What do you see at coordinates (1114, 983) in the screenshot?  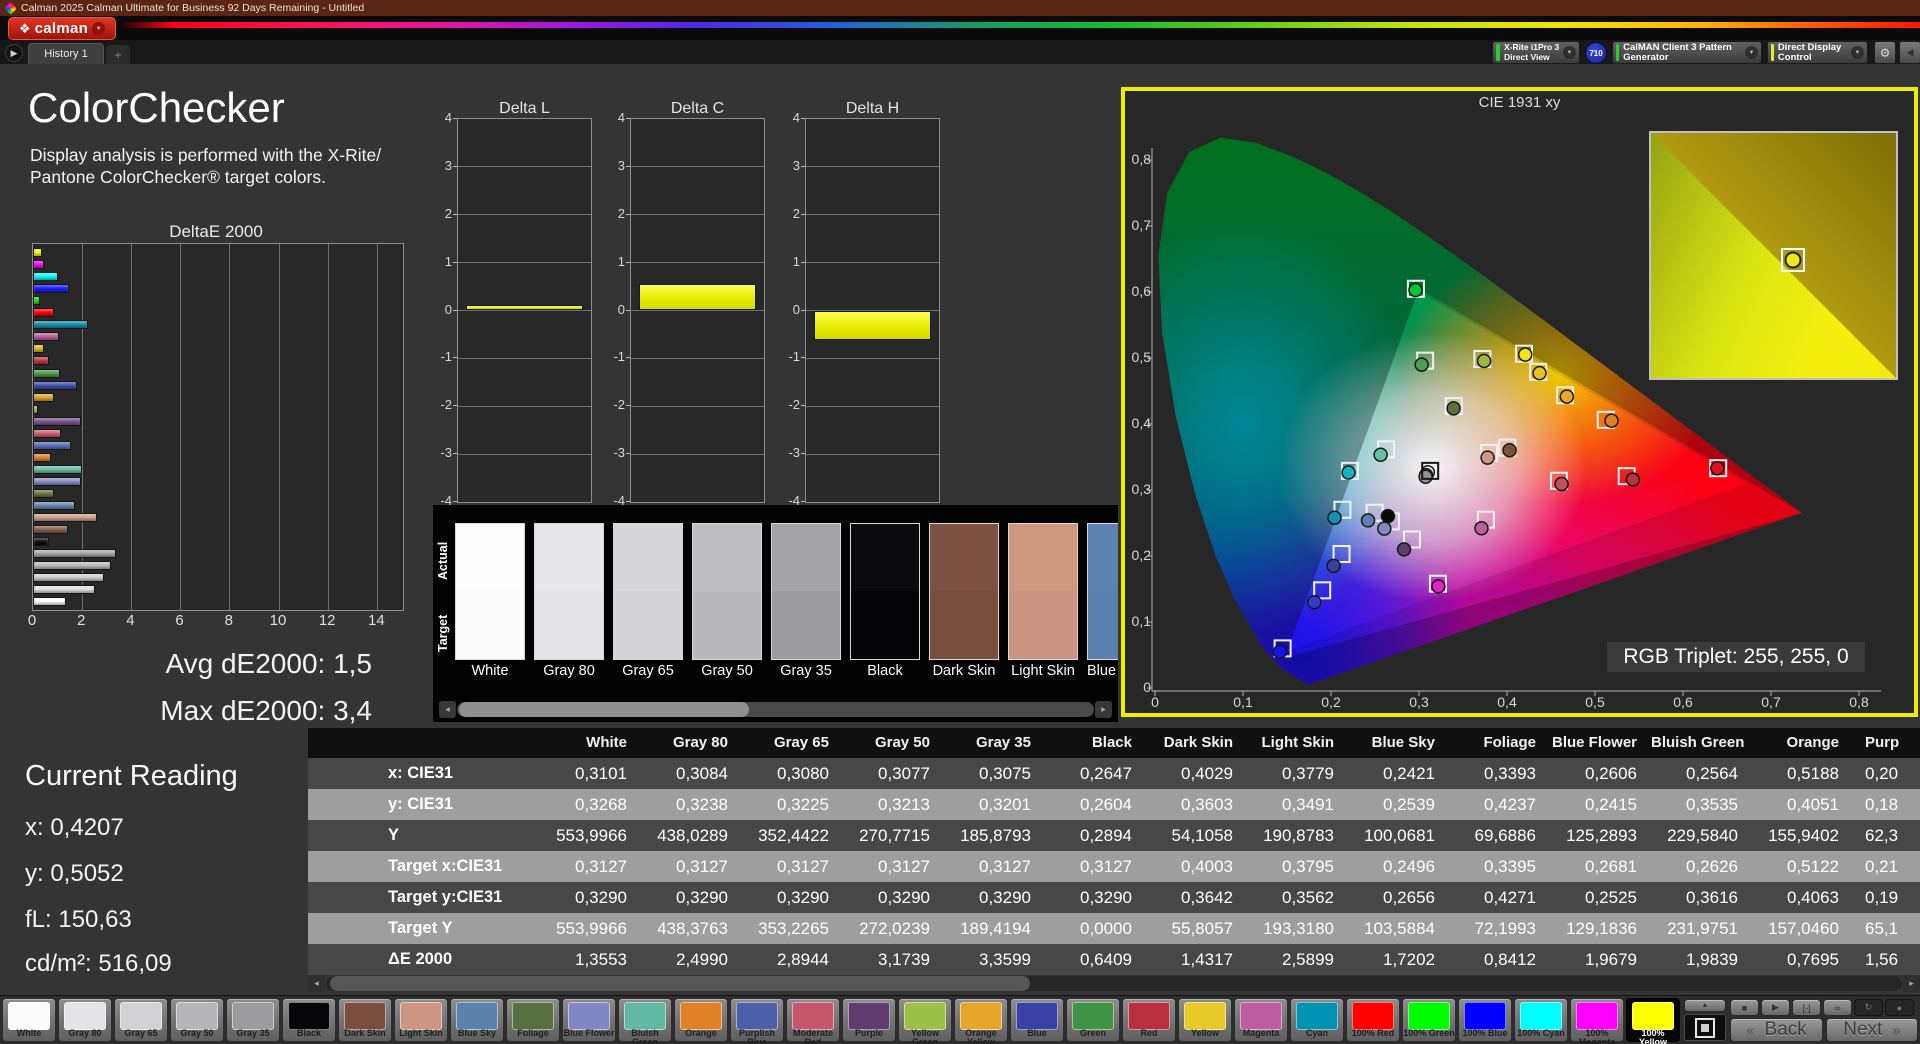 I see `table-scrollbar: ◂ ▸` at bounding box center [1114, 983].